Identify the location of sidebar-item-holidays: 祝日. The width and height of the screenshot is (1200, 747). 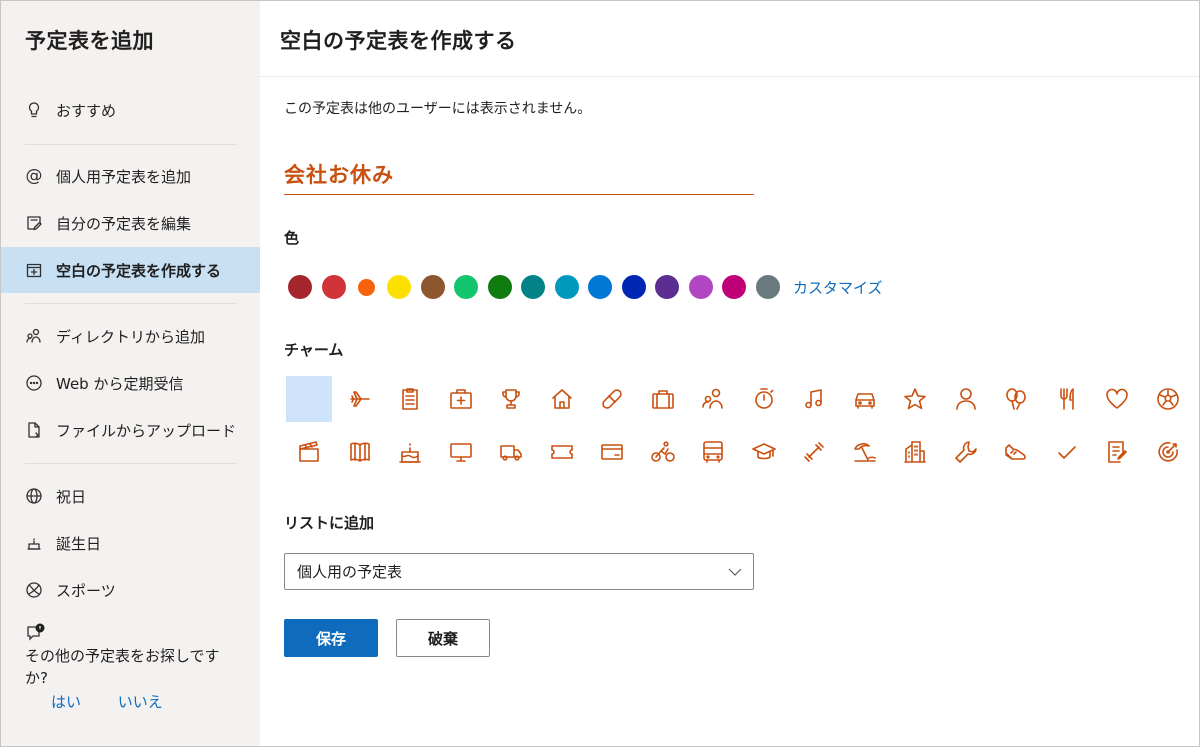
(130, 496).